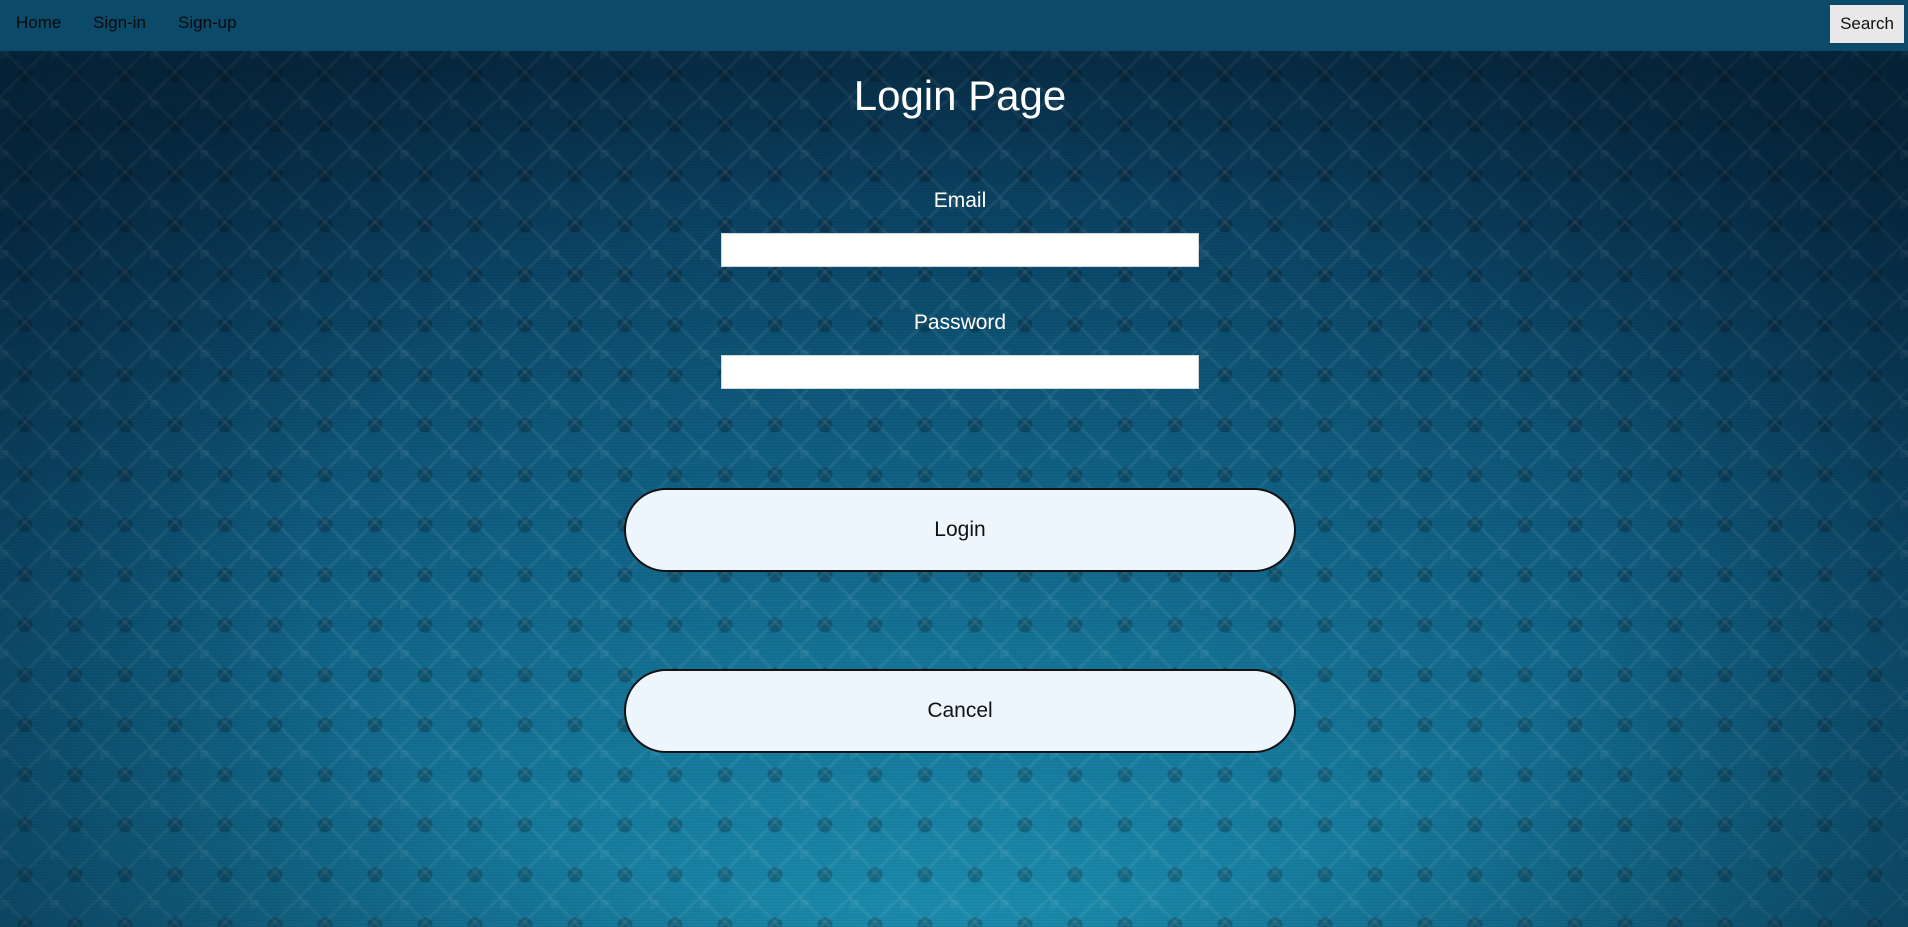  Describe the element at coordinates (960, 322) in the screenshot. I see `password-label: Password` at that location.